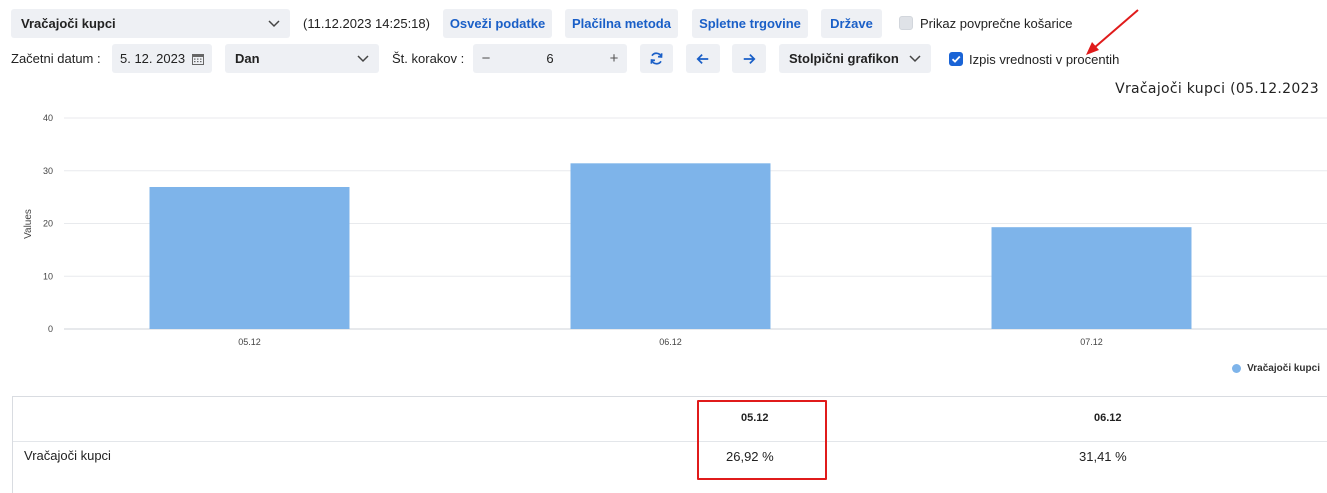 Image resolution: width=1327 pixels, height=493 pixels. What do you see at coordinates (198, 59) in the screenshot?
I see `calendar-icon` at bounding box center [198, 59].